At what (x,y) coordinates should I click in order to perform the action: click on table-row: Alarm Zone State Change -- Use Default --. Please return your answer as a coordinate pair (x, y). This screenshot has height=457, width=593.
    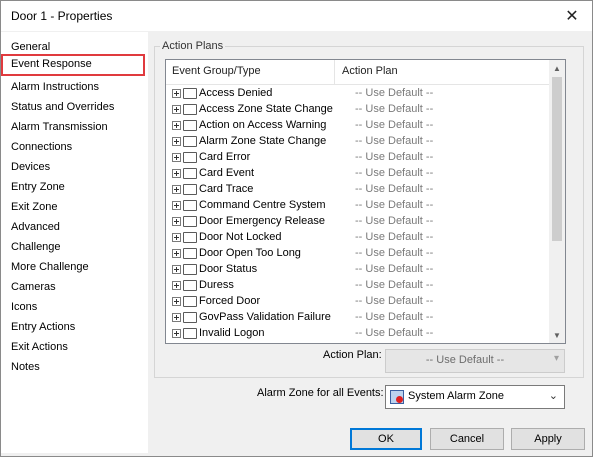
    Looking at the image, I should click on (357, 142).